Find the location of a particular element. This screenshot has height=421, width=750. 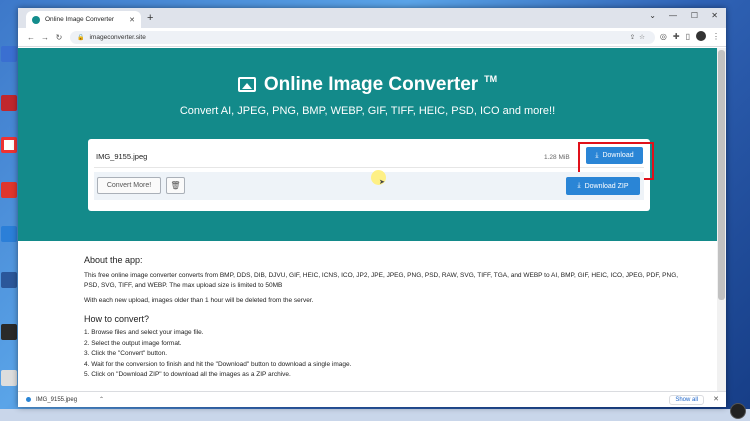

show-all-button: Show all is located at coordinates (686, 400).